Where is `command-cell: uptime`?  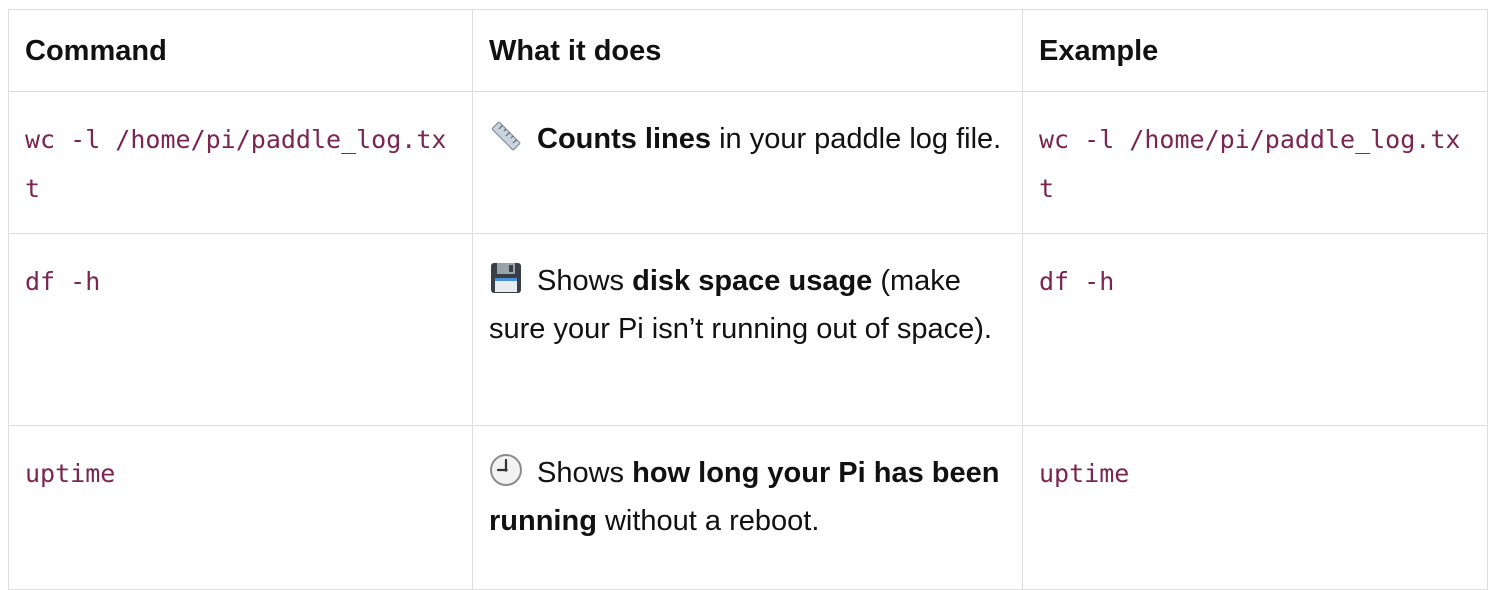 command-cell: uptime is located at coordinates (240, 507).